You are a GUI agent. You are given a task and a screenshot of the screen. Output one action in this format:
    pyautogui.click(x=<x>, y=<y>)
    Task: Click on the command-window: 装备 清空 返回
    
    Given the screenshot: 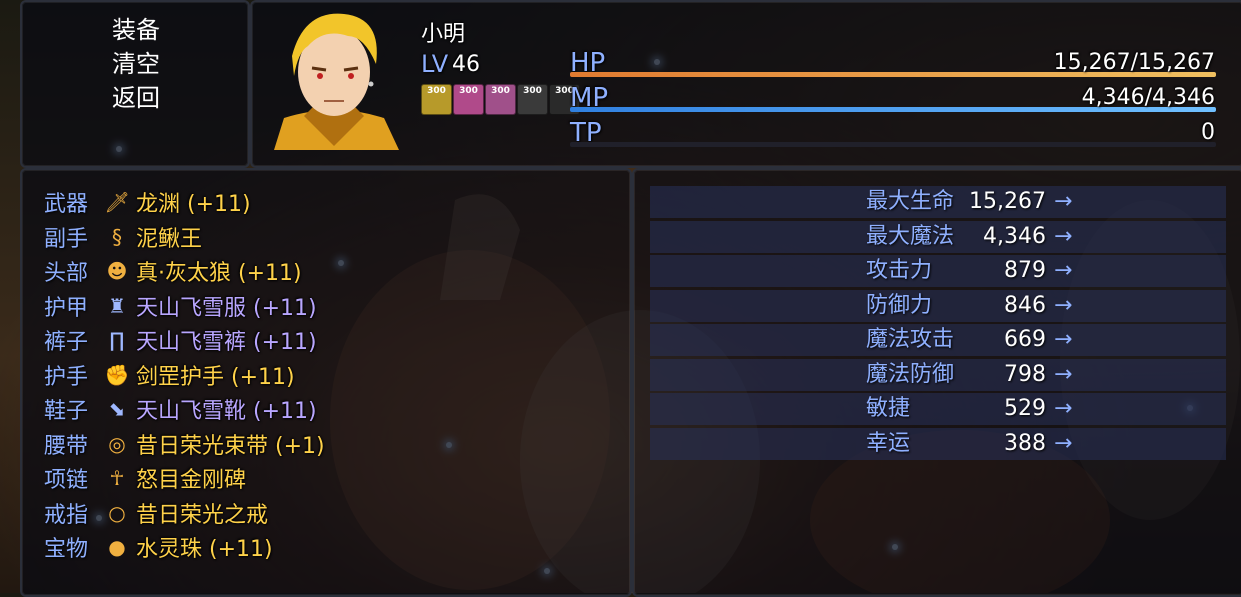 What is the action you would take?
    pyautogui.click(x=135, y=84)
    